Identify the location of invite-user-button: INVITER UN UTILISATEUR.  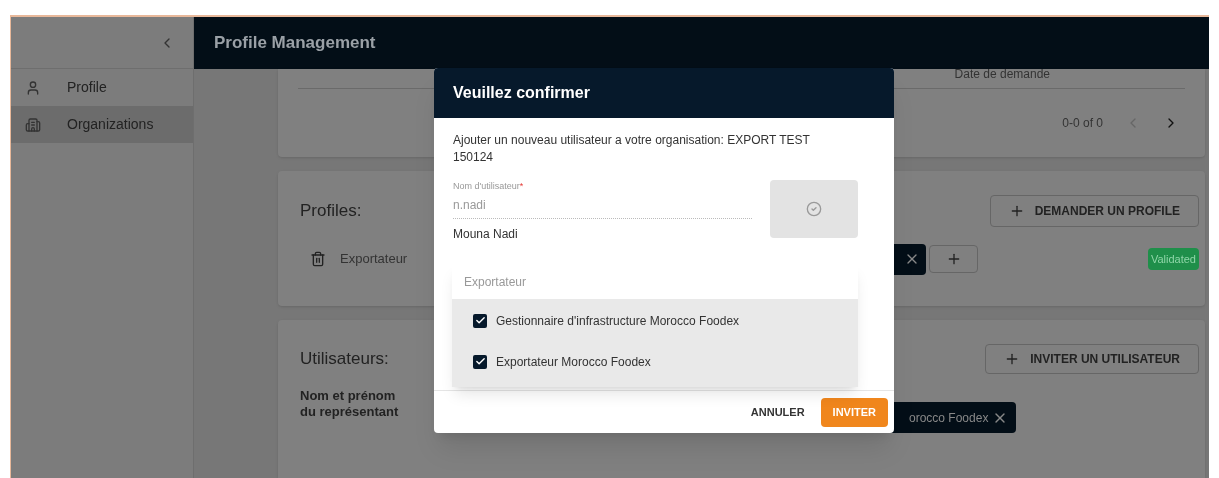
(1092, 359).